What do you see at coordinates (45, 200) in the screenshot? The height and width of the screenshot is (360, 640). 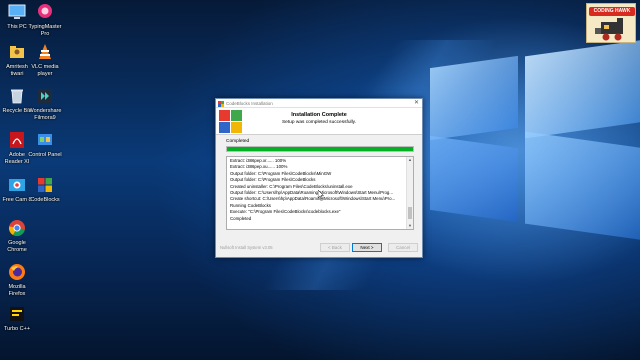 I see `desktop-icon-label: CodeBlocks` at bounding box center [45, 200].